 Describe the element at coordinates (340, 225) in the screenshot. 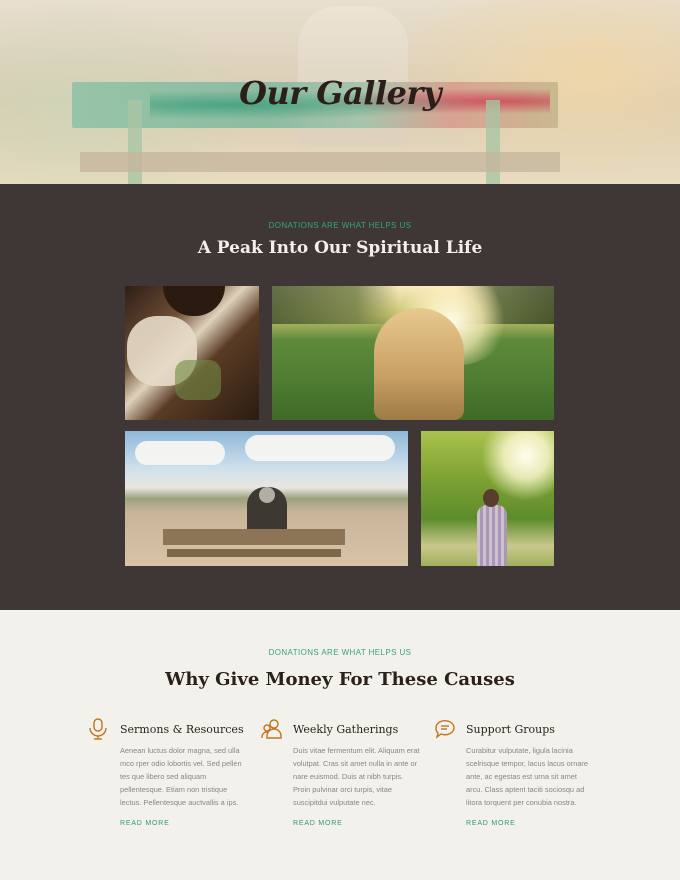

I see `gallery-eyebrow: DONATIONS ARE WHAT HELPS US` at that location.